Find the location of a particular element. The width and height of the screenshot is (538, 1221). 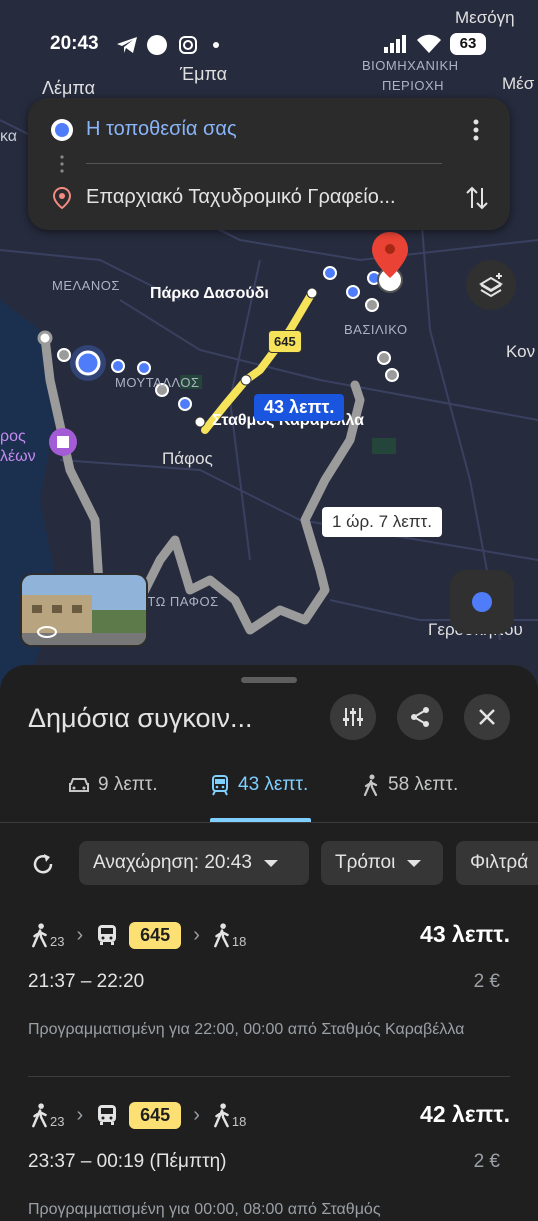

refresh-icon is located at coordinates (43, 864).